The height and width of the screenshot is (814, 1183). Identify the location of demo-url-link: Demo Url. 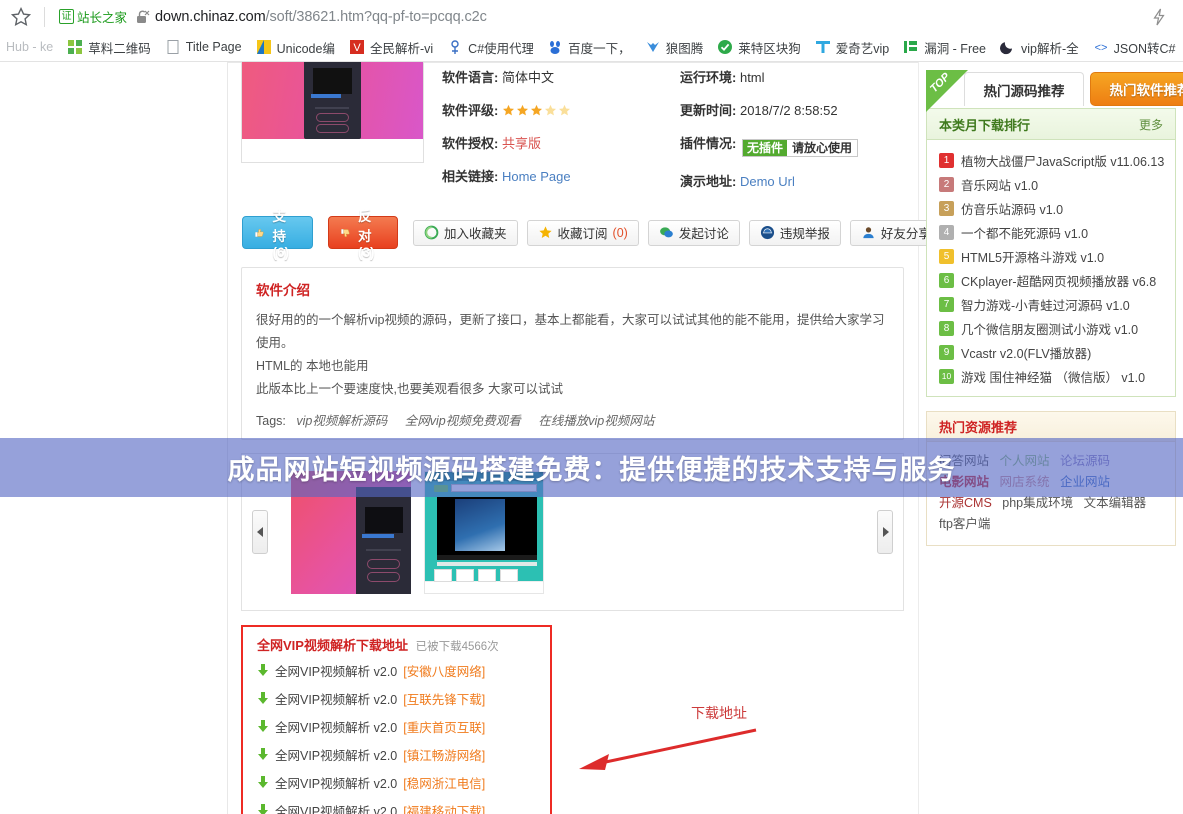
(767, 181).